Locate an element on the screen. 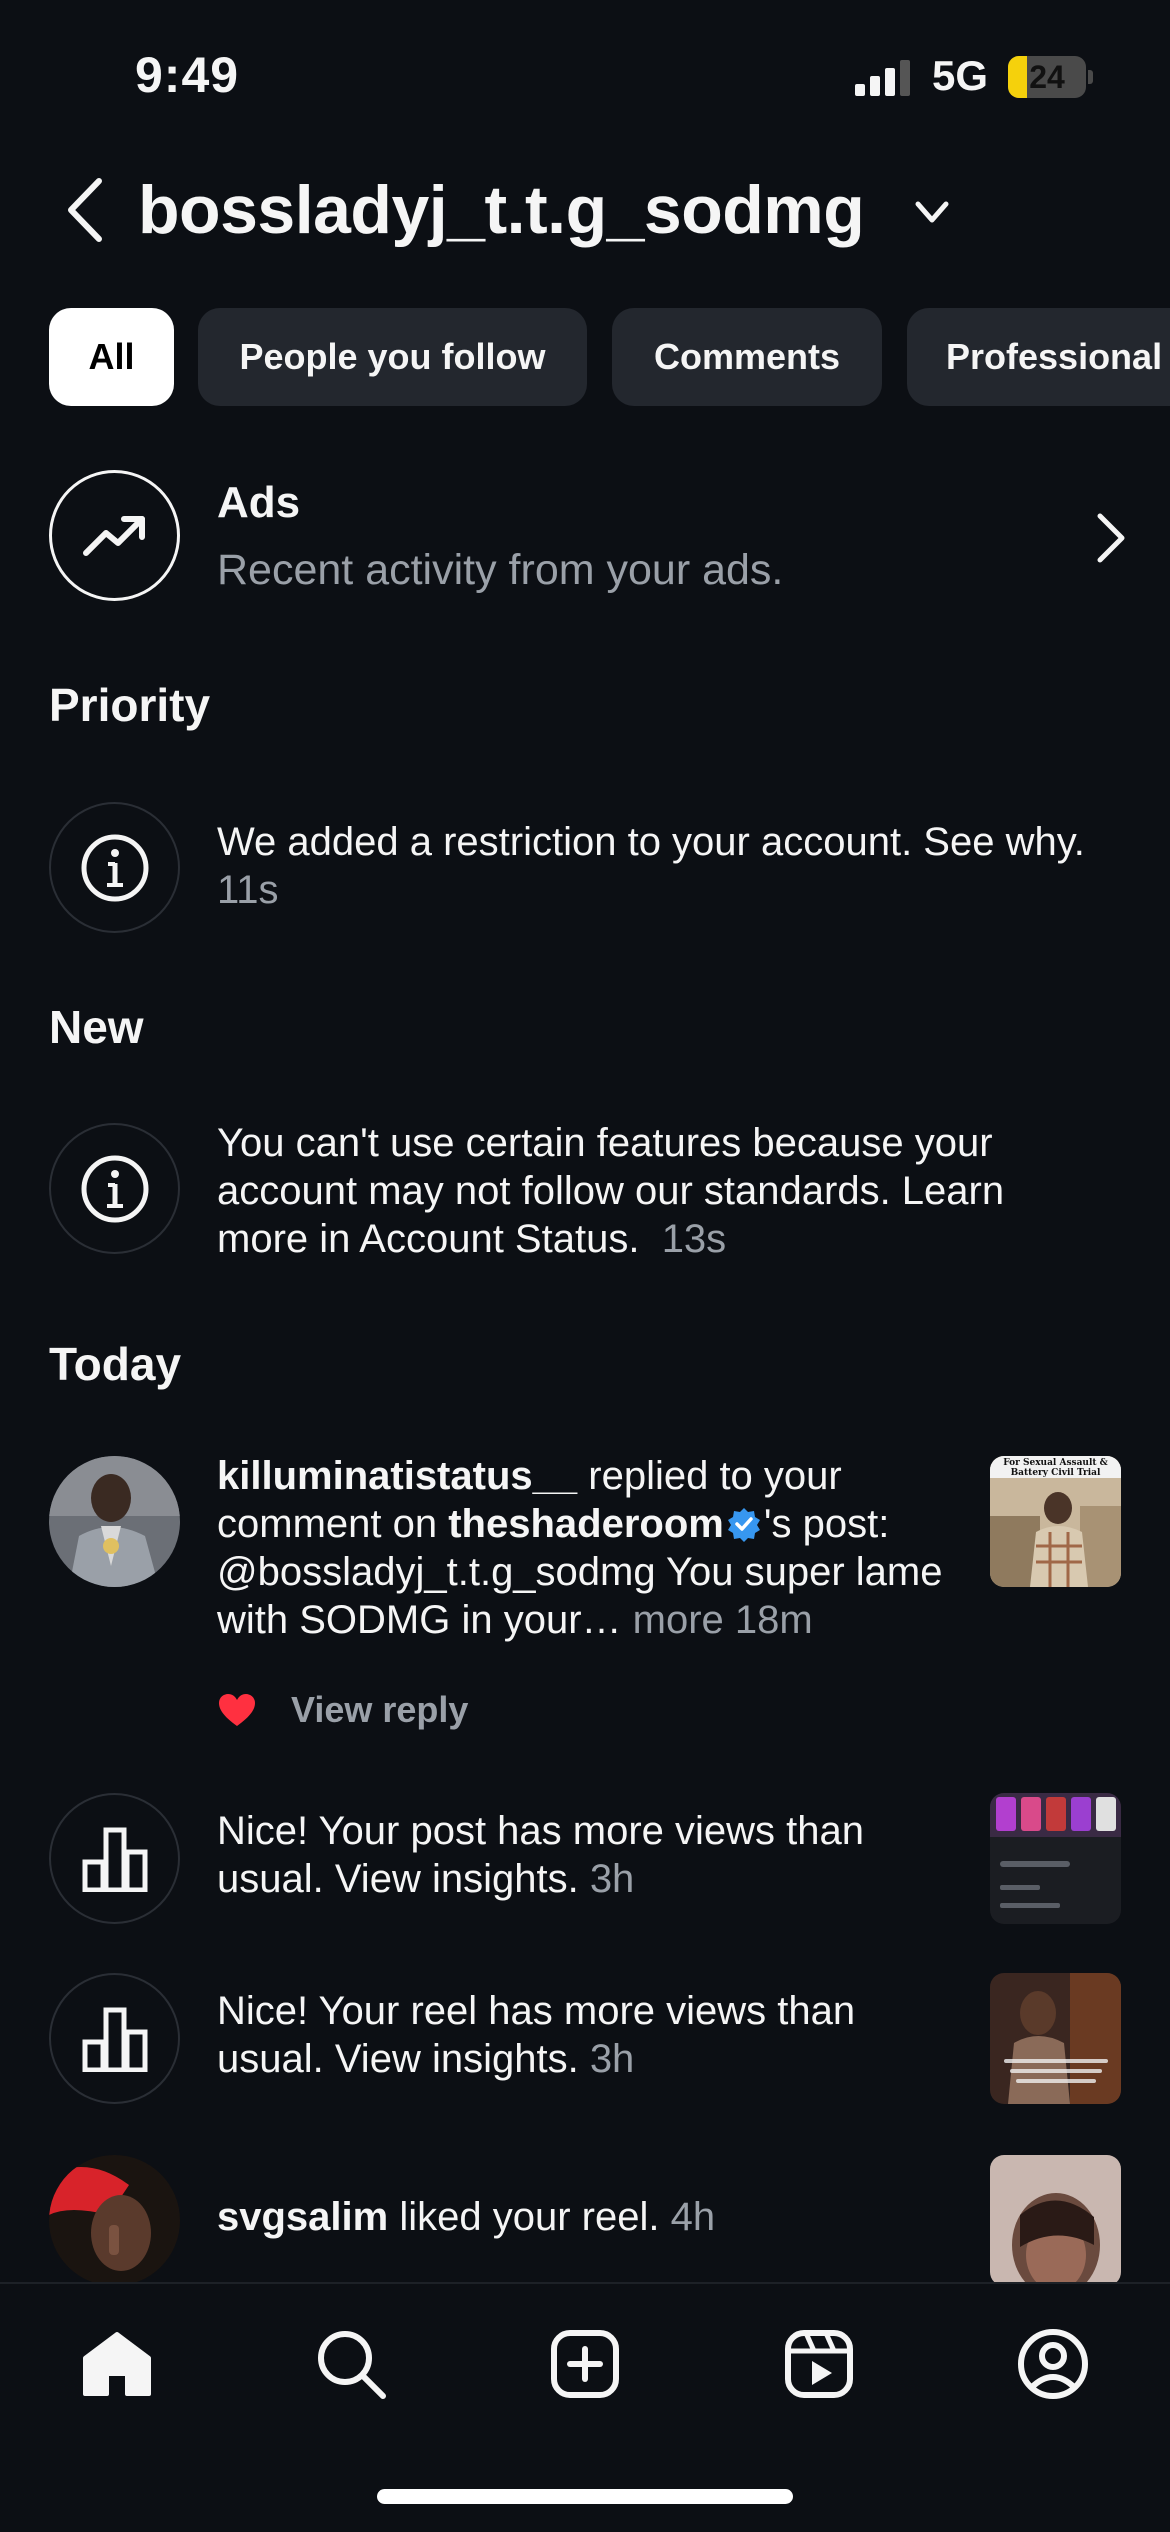  post-thumbnail: For Sexual Assault & Battery Civil Trial is located at coordinates (1055, 1521).